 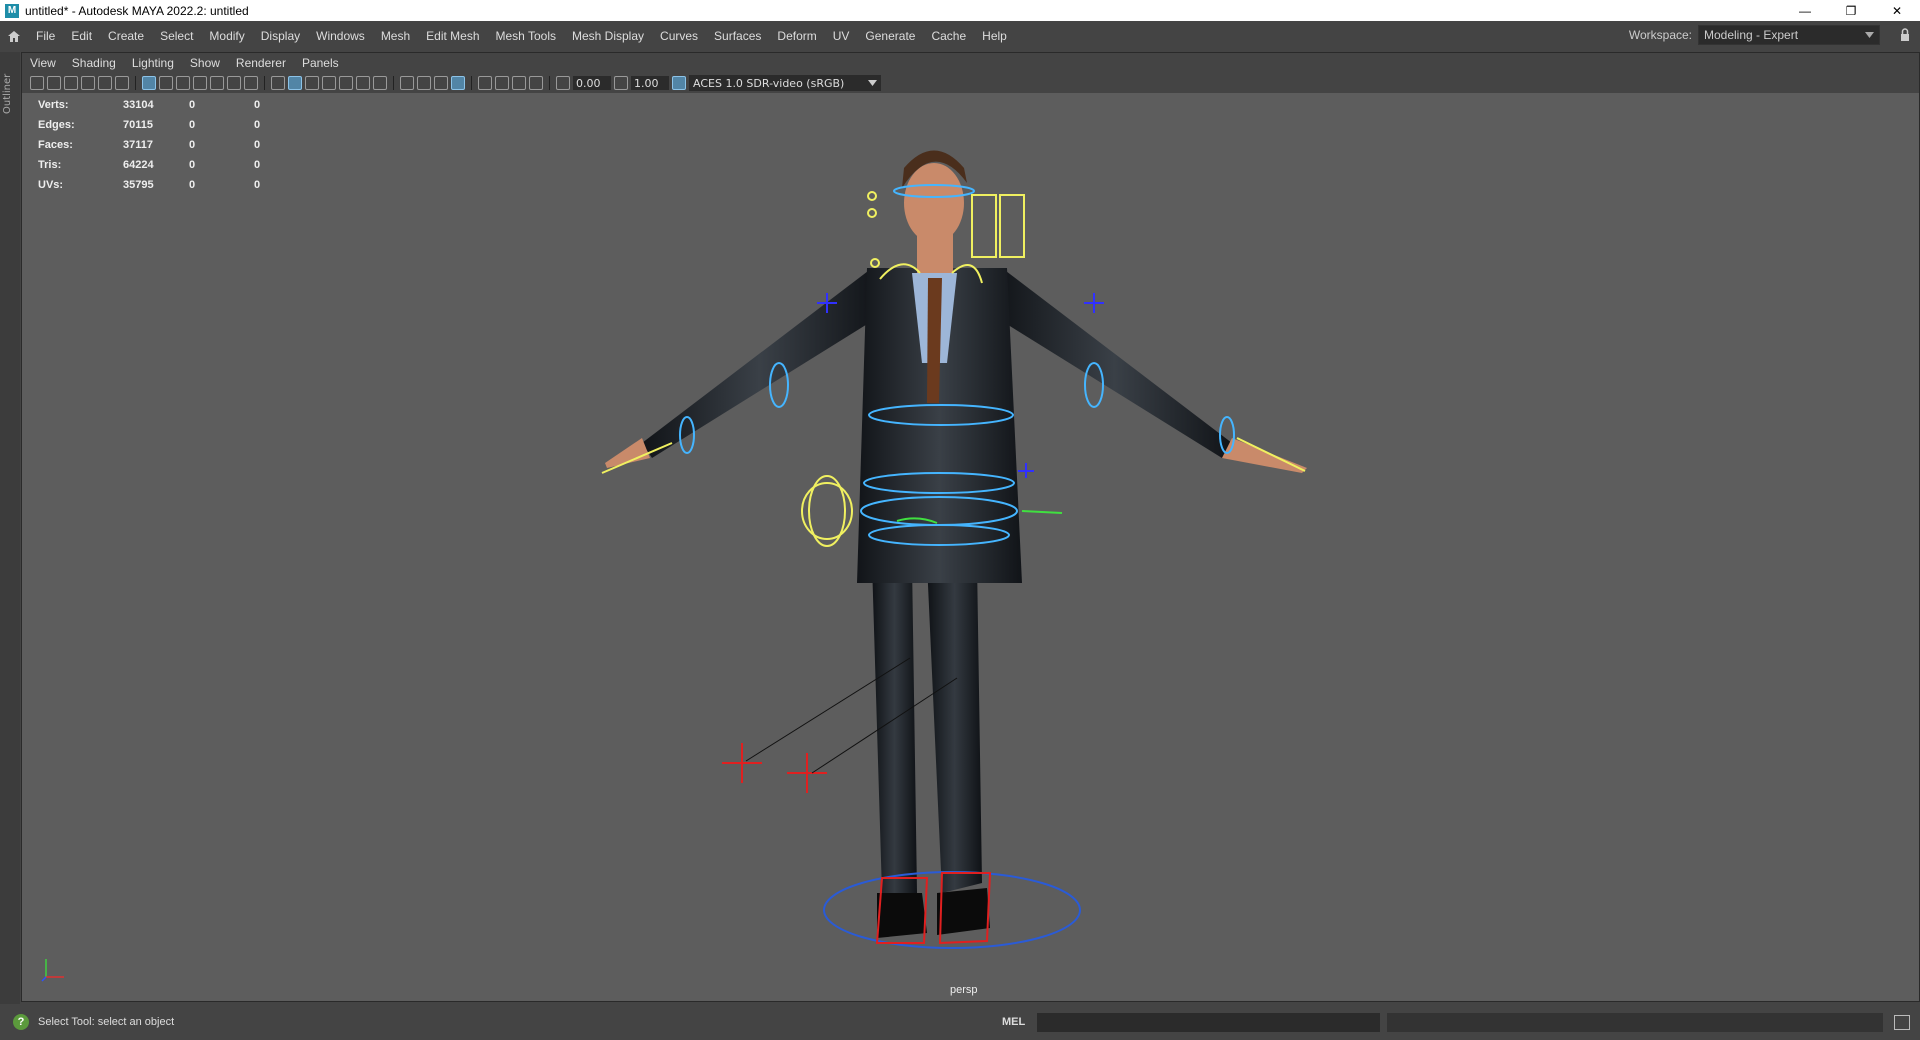 I want to click on isolate-select-icon, so click(x=458, y=83).